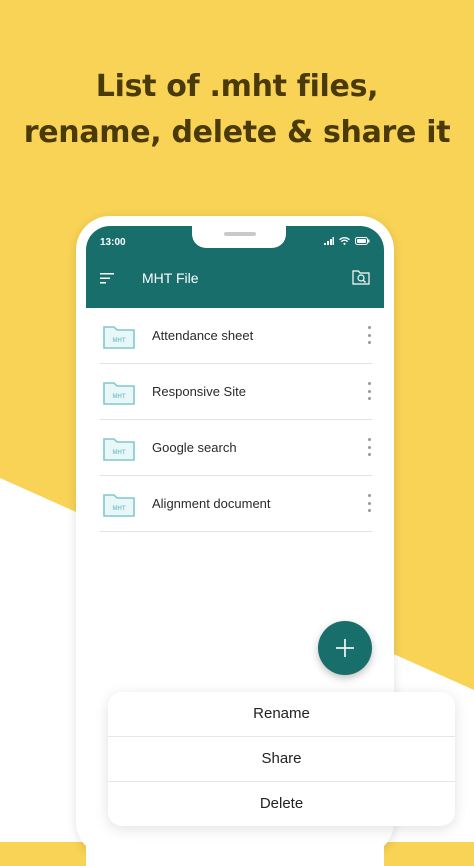 The image size is (474, 866). I want to click on app-title: MHT File, so click(170, 278).